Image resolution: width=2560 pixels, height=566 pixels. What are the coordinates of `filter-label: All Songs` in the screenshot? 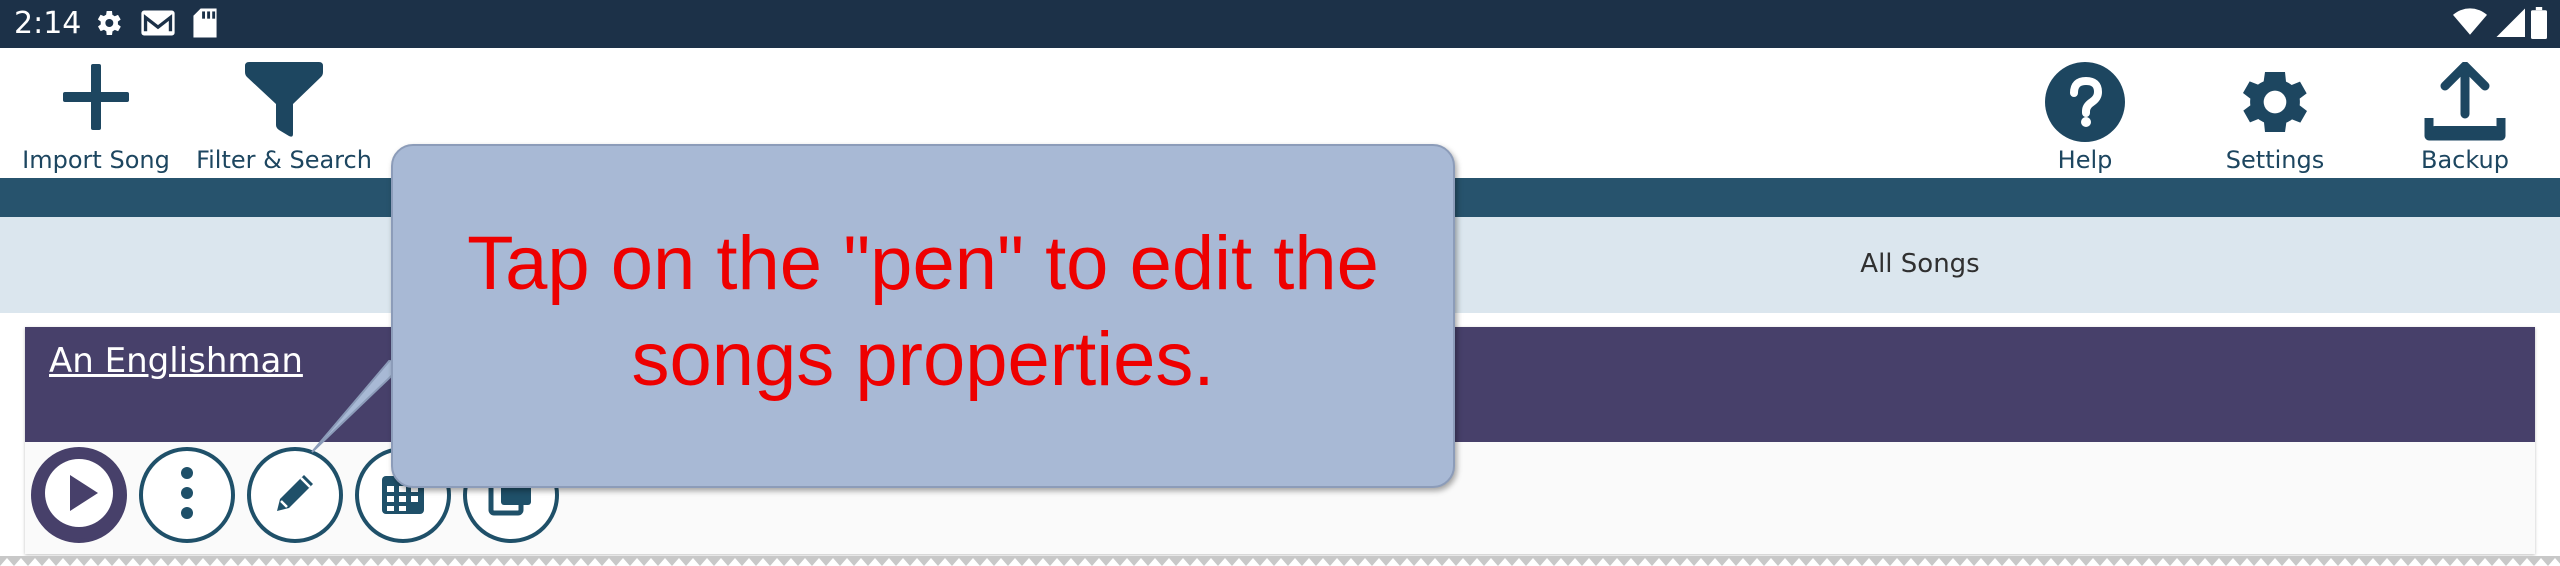 It's located at (1920, 264).